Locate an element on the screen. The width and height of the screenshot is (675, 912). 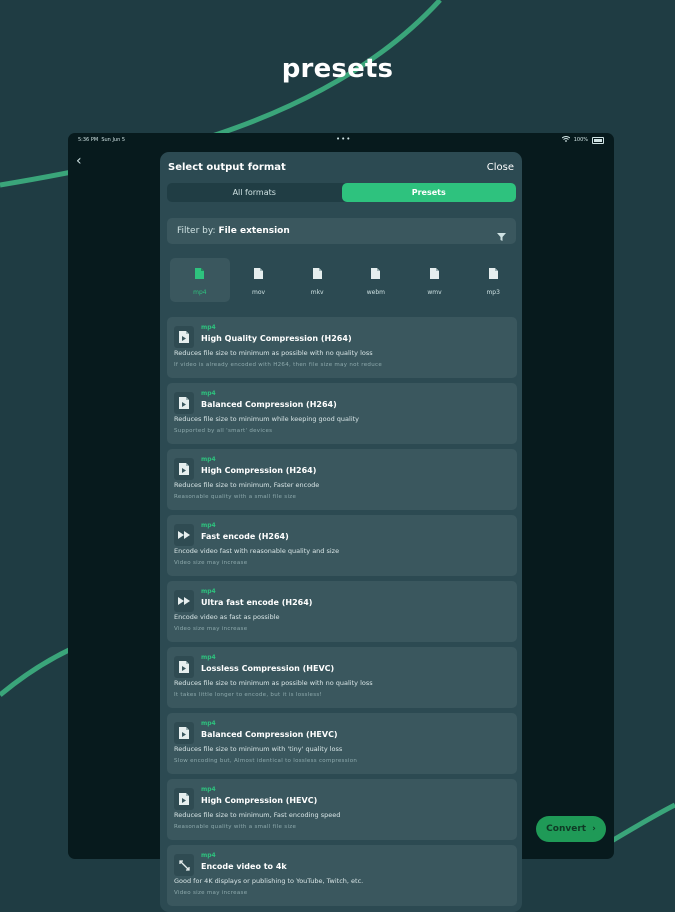
status-bar: 5:36 PM Sun Jun 5 ••• 100% is located at coordinates (341, 140).